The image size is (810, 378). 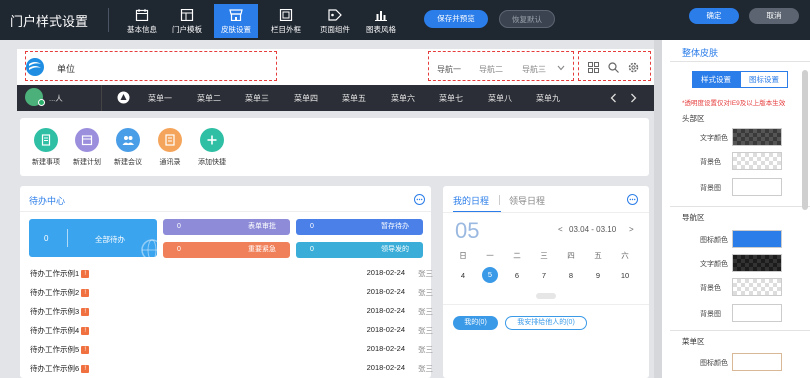 What do you see at coordinates (517, 275) in the screenshot?
I see `calendar-day: 6` at bounding box center [517, 275].